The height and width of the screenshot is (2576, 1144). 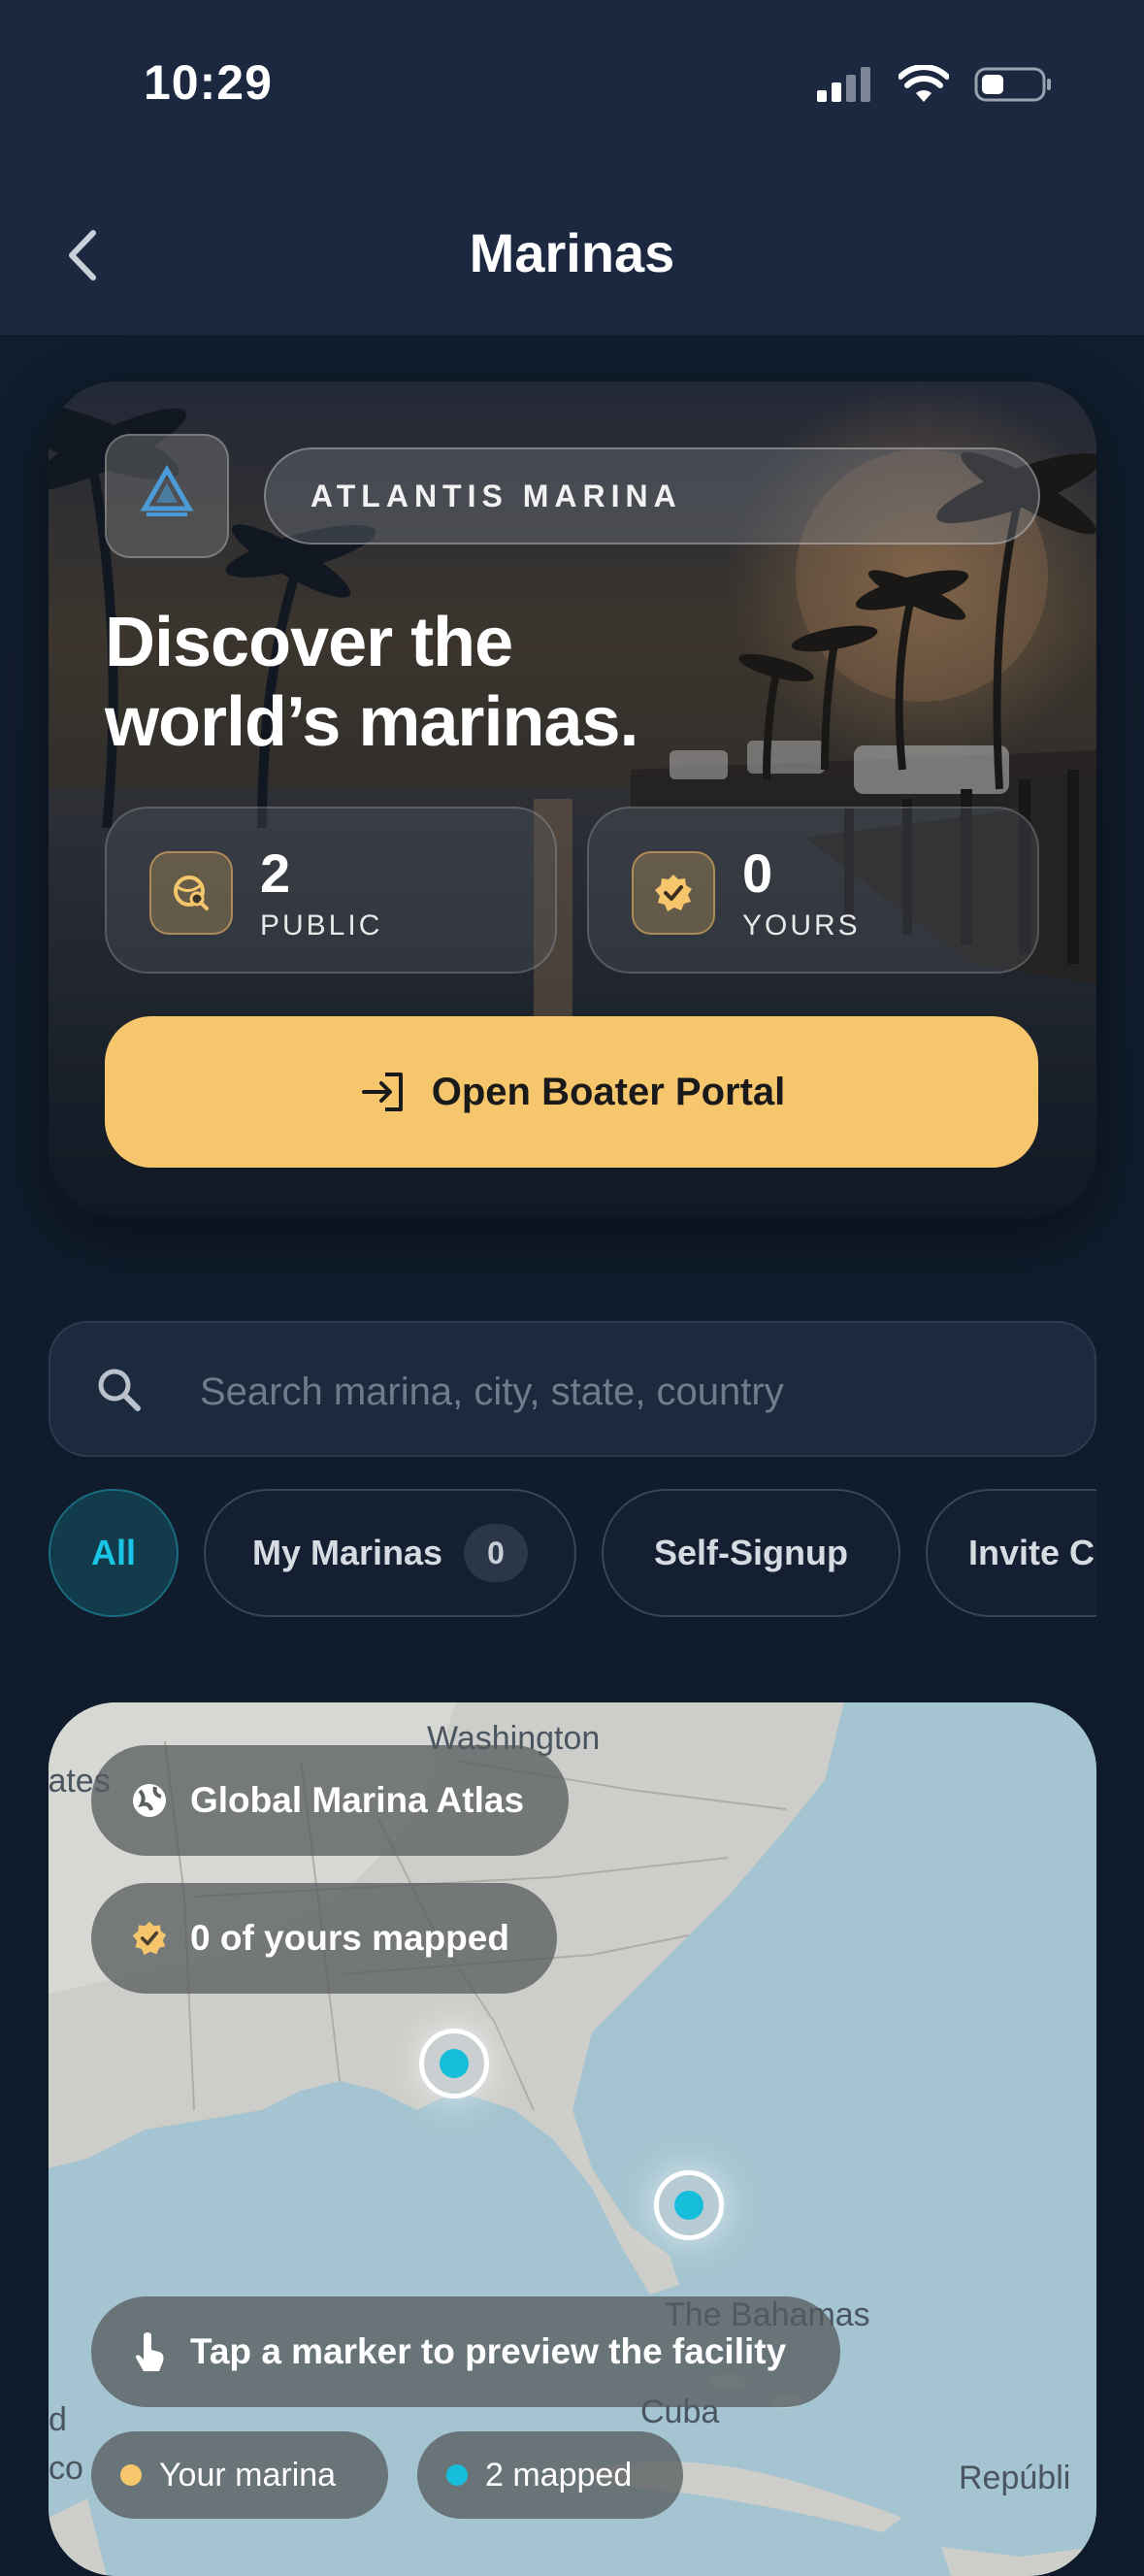 I want to click on mapped-count-label: 0 of yours mapped, so click(x=349, y=1938).